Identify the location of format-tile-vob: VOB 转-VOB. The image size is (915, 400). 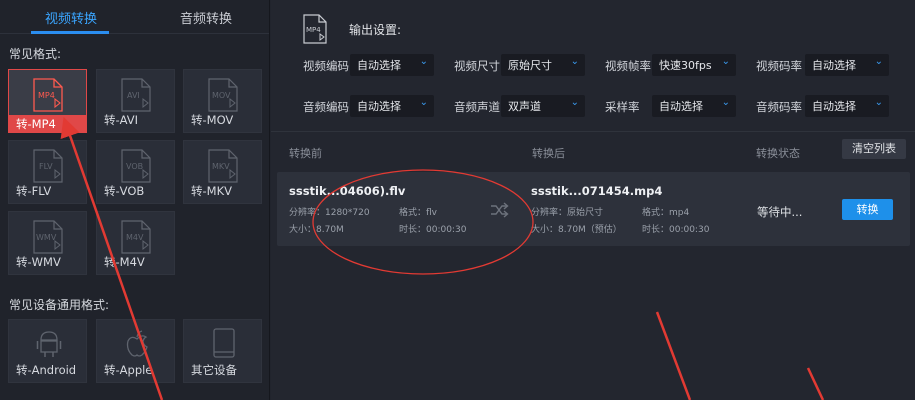
(135, 172).